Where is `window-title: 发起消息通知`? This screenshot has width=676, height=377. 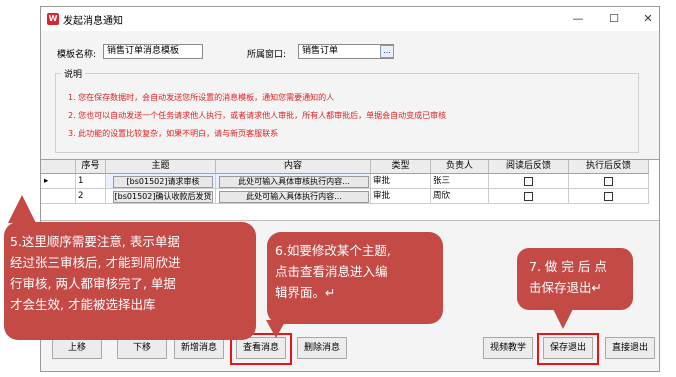
window-title: 发起消息通知 is located at coordinates (93, 21).